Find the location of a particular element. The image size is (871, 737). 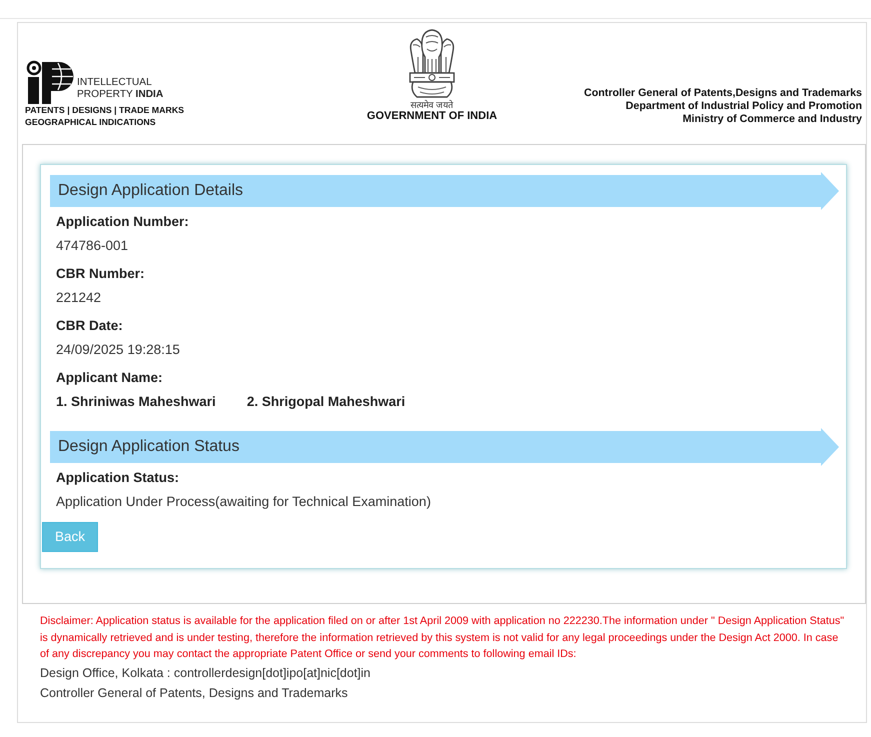

back-button: Back is located at coordinates (70, 537).